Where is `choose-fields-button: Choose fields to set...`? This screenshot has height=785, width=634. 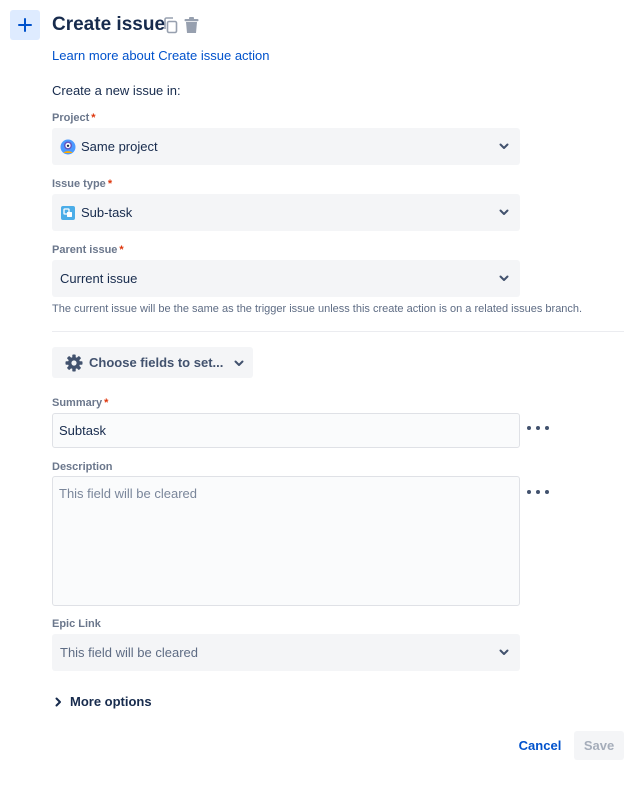
choose-fields-button: Choose fields to set... is located at coordinates (152, 362).